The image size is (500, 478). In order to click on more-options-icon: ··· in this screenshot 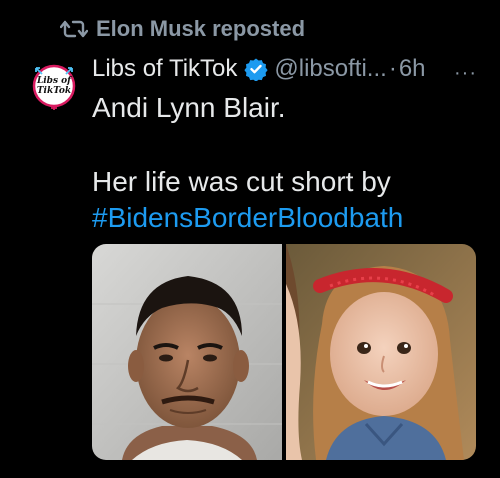, I will do `click(465, 73)`.